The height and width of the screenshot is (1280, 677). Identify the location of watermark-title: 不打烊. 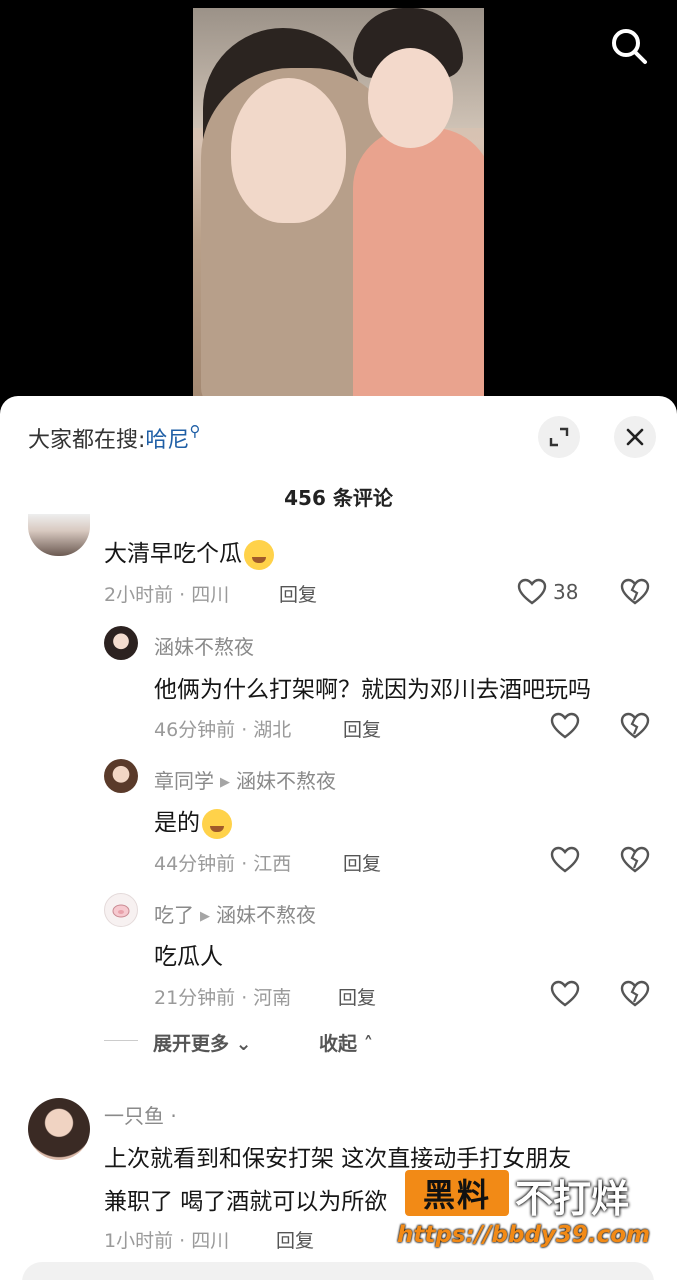
(572, 1199).